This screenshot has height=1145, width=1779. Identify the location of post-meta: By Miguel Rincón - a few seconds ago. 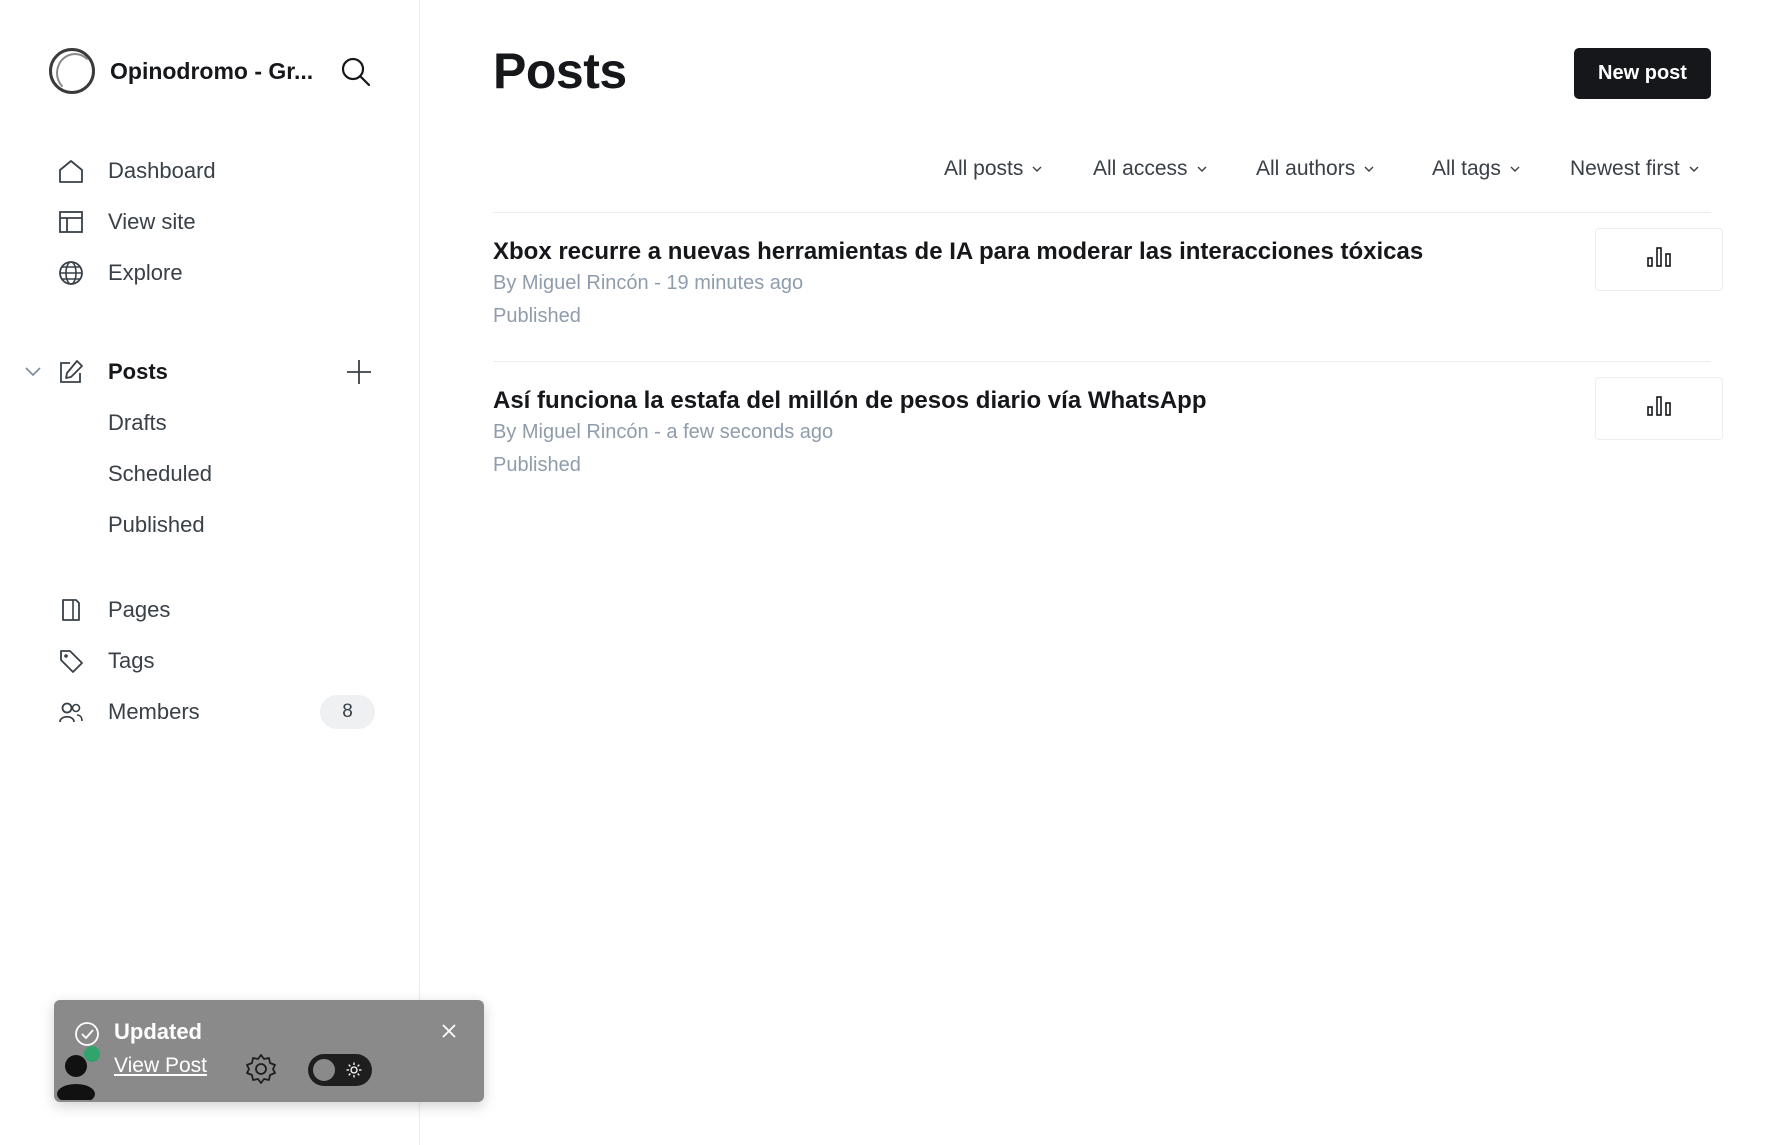
(663, 432).